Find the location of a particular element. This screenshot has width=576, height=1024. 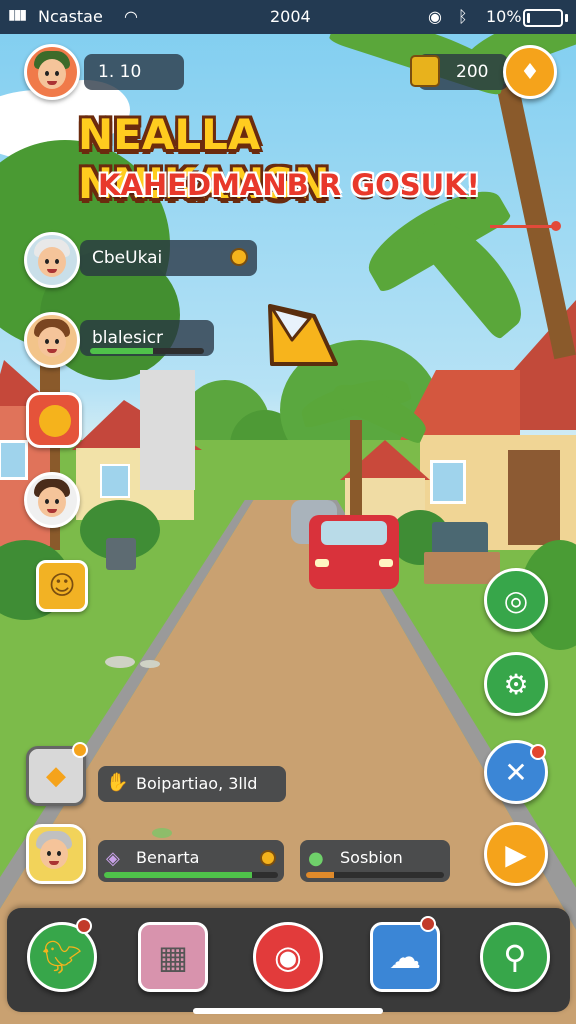

nav-ghost-button: ☁ is located at coordinates (405, 957).